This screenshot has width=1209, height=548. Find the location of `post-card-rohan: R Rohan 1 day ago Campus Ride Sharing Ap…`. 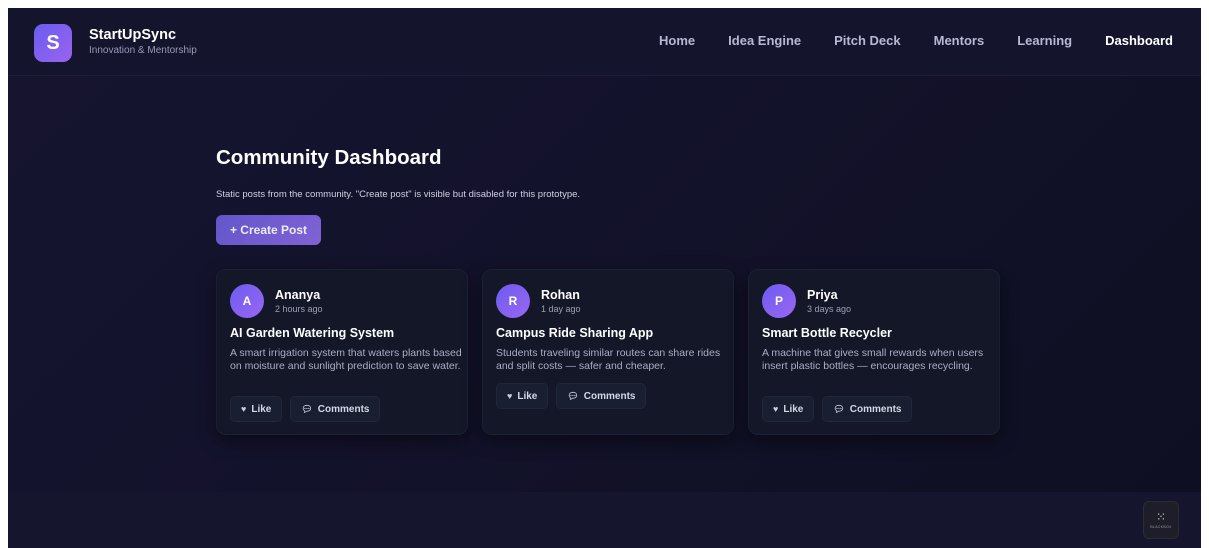

post-card-rohan: R Rohan 1 day ago Campus Ride Sharing Ap… is located at coordinates (608, 352).